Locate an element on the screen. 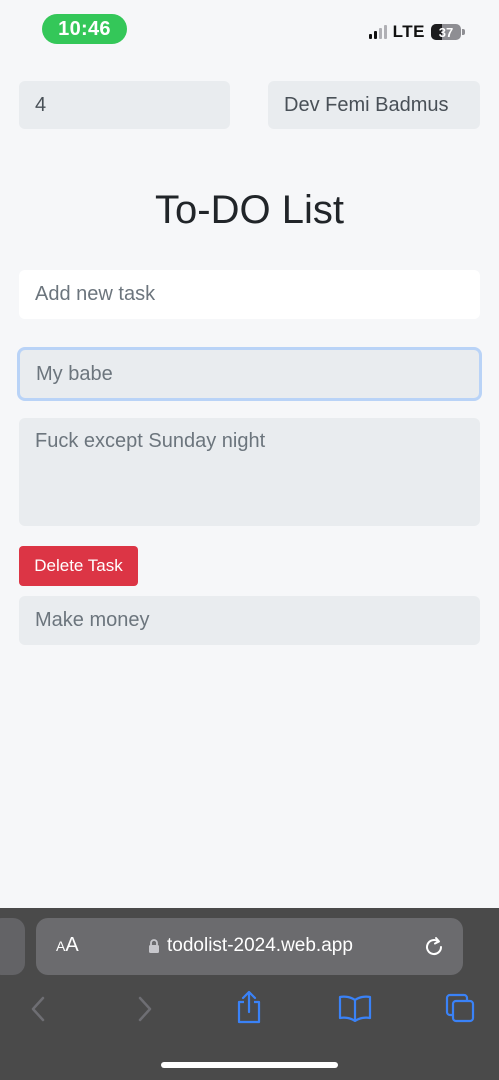  page-title: To-DO List is located at coordinates (249, 210).